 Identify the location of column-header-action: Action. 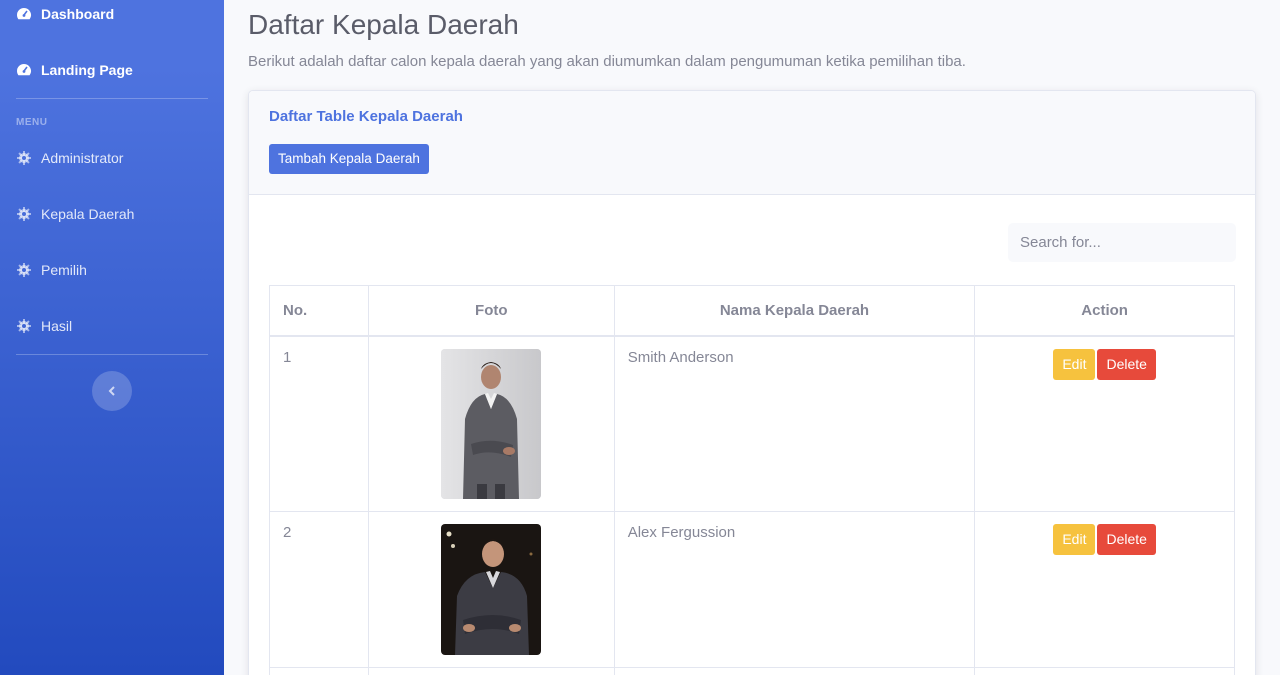
(1104, 311).